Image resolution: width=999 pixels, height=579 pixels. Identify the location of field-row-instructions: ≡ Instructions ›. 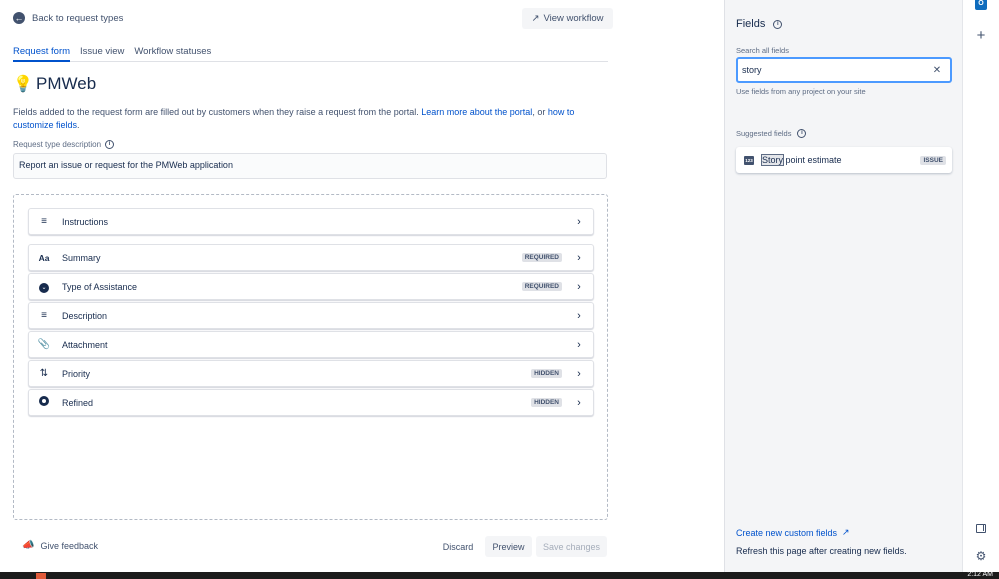
(311, 221).